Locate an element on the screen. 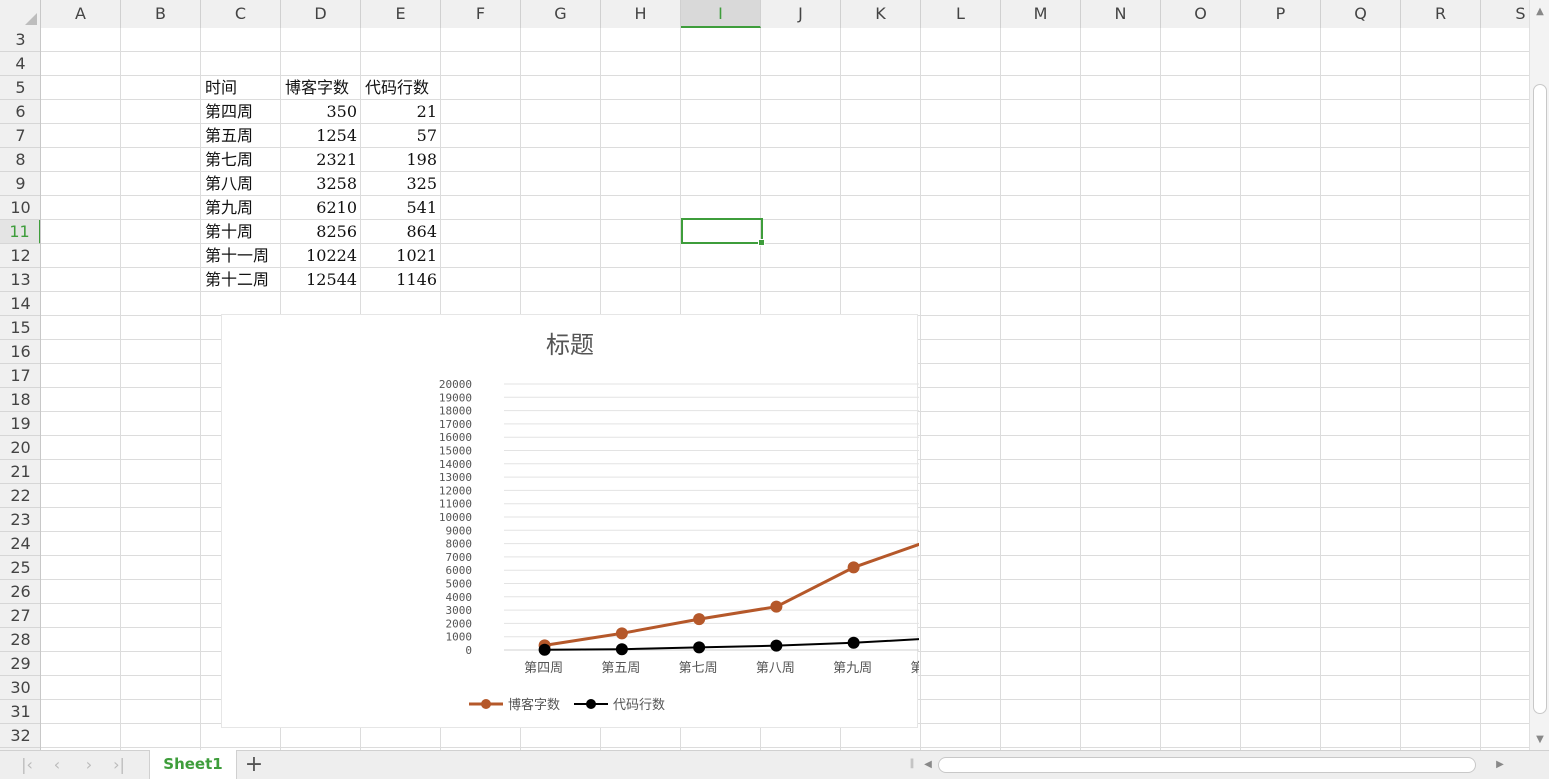 The width and height of the screenshot is (1549, 779). table-cell: 1254 is located at coordinates (321, 136).